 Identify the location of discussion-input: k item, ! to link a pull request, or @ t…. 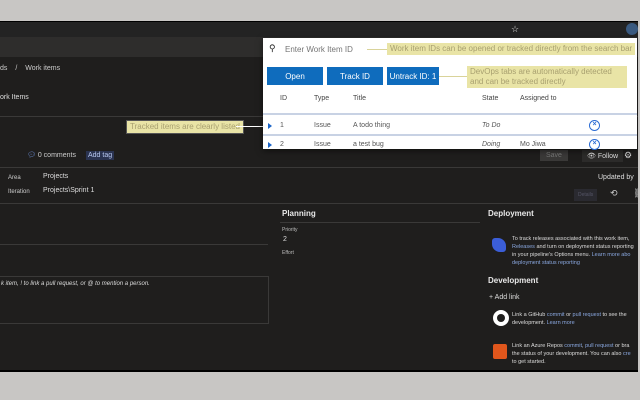
(134, 300).